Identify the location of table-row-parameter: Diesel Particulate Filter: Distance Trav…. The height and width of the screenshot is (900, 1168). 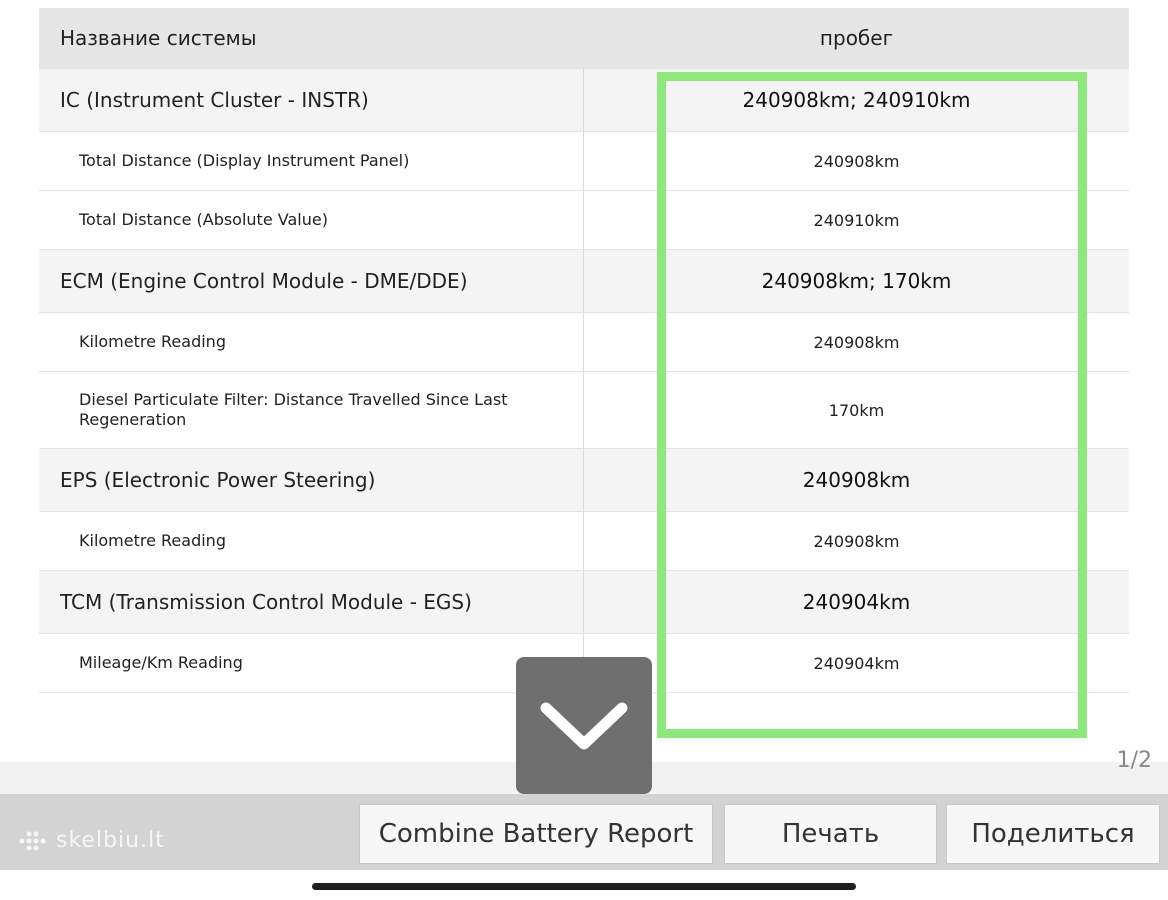
(584, 409).